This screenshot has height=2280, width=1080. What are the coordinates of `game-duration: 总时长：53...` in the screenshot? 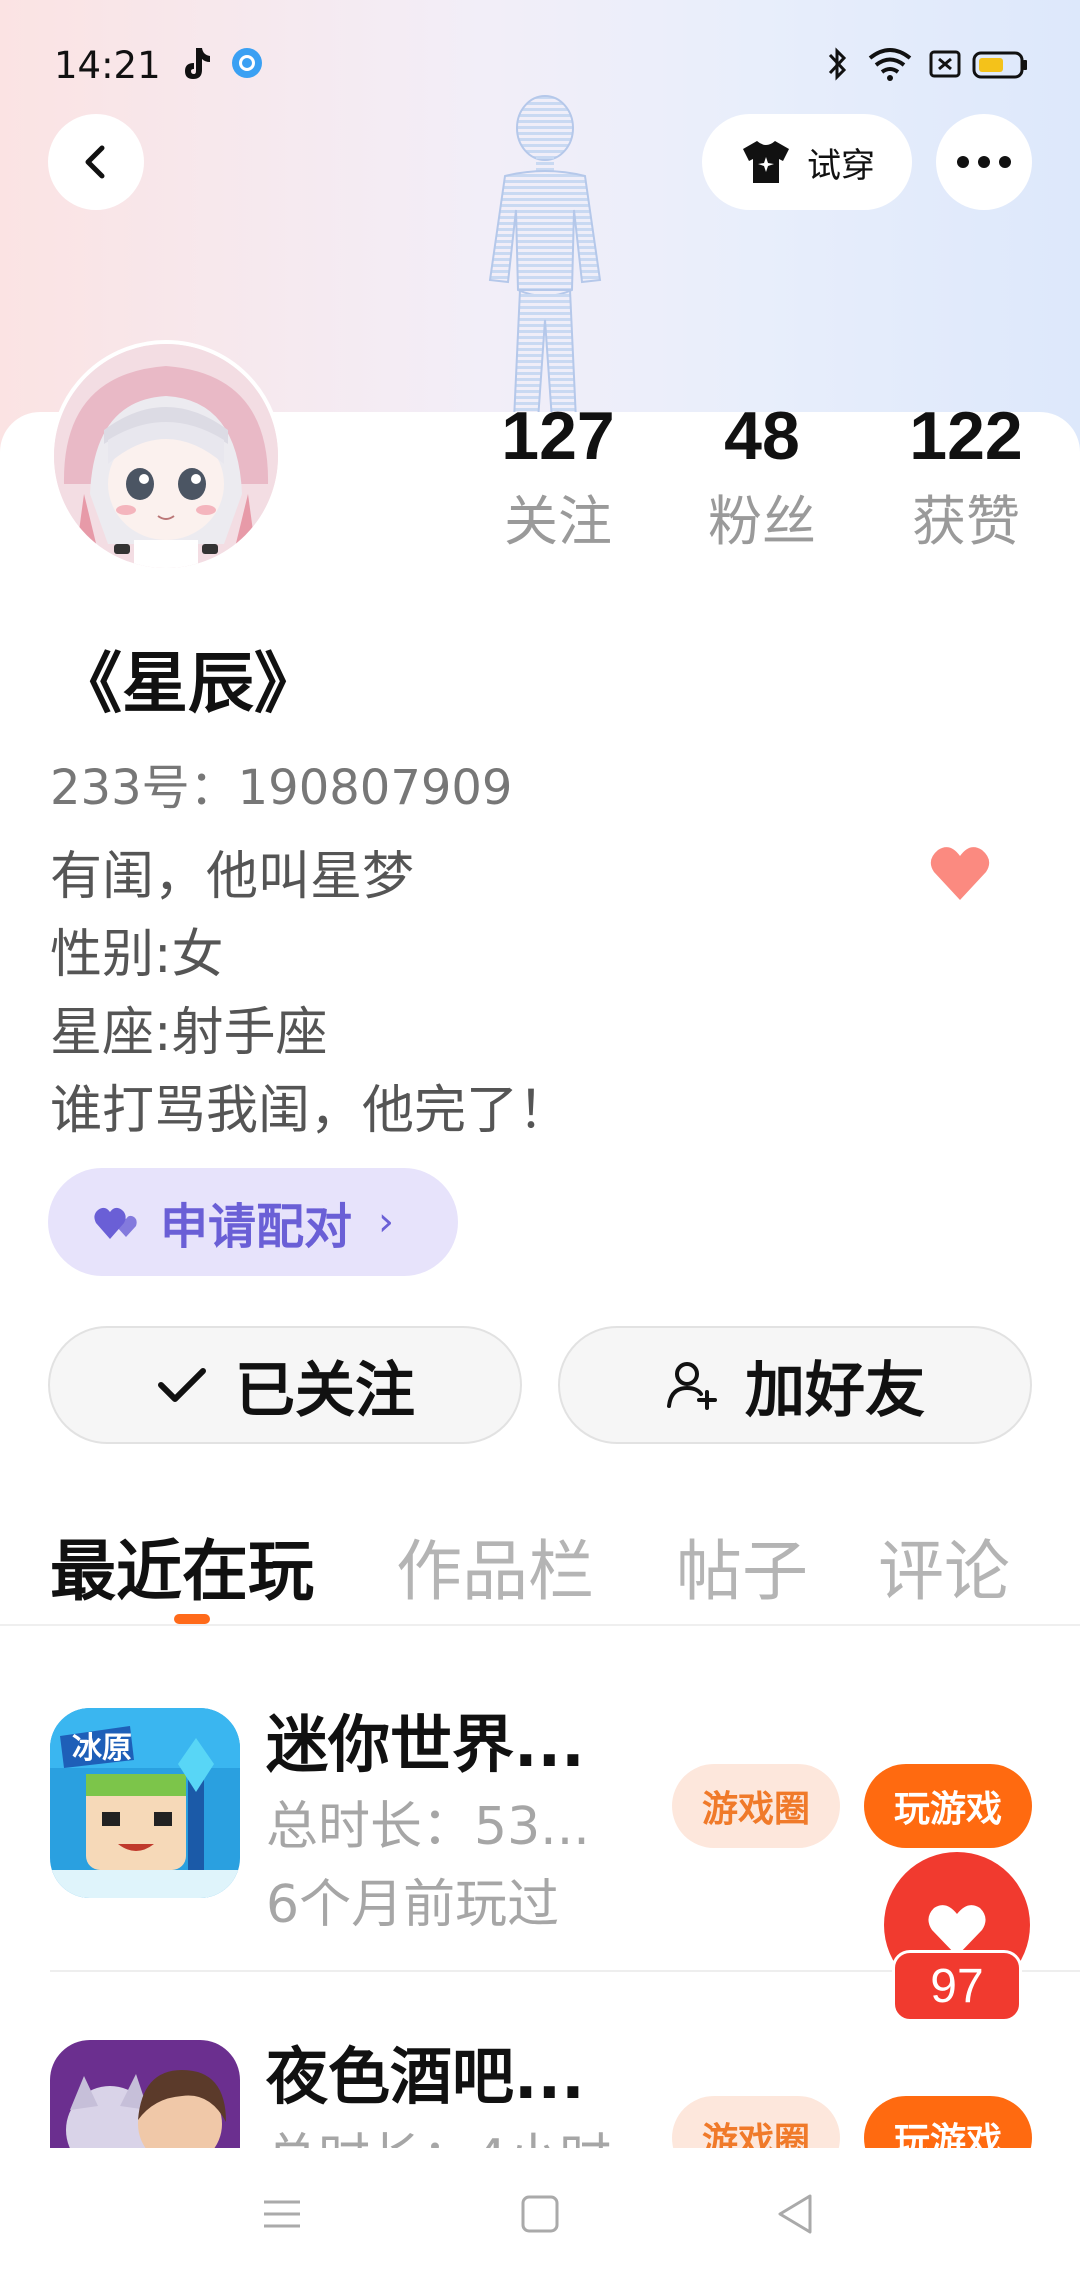 It's located at (428, 1827).